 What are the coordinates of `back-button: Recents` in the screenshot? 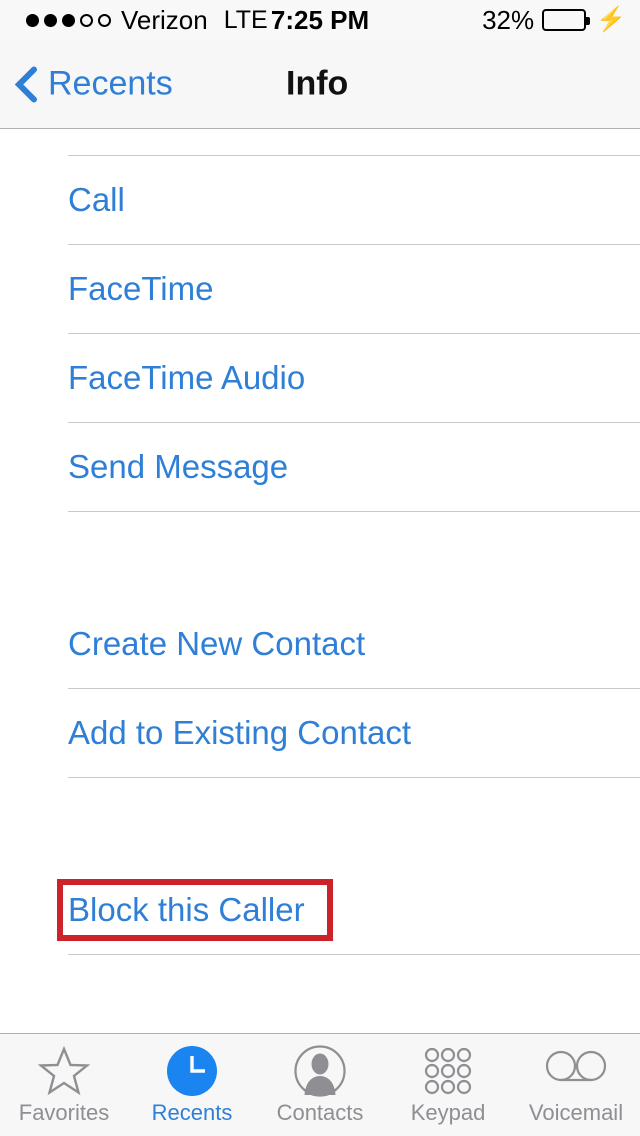 It's located at (93, 84).